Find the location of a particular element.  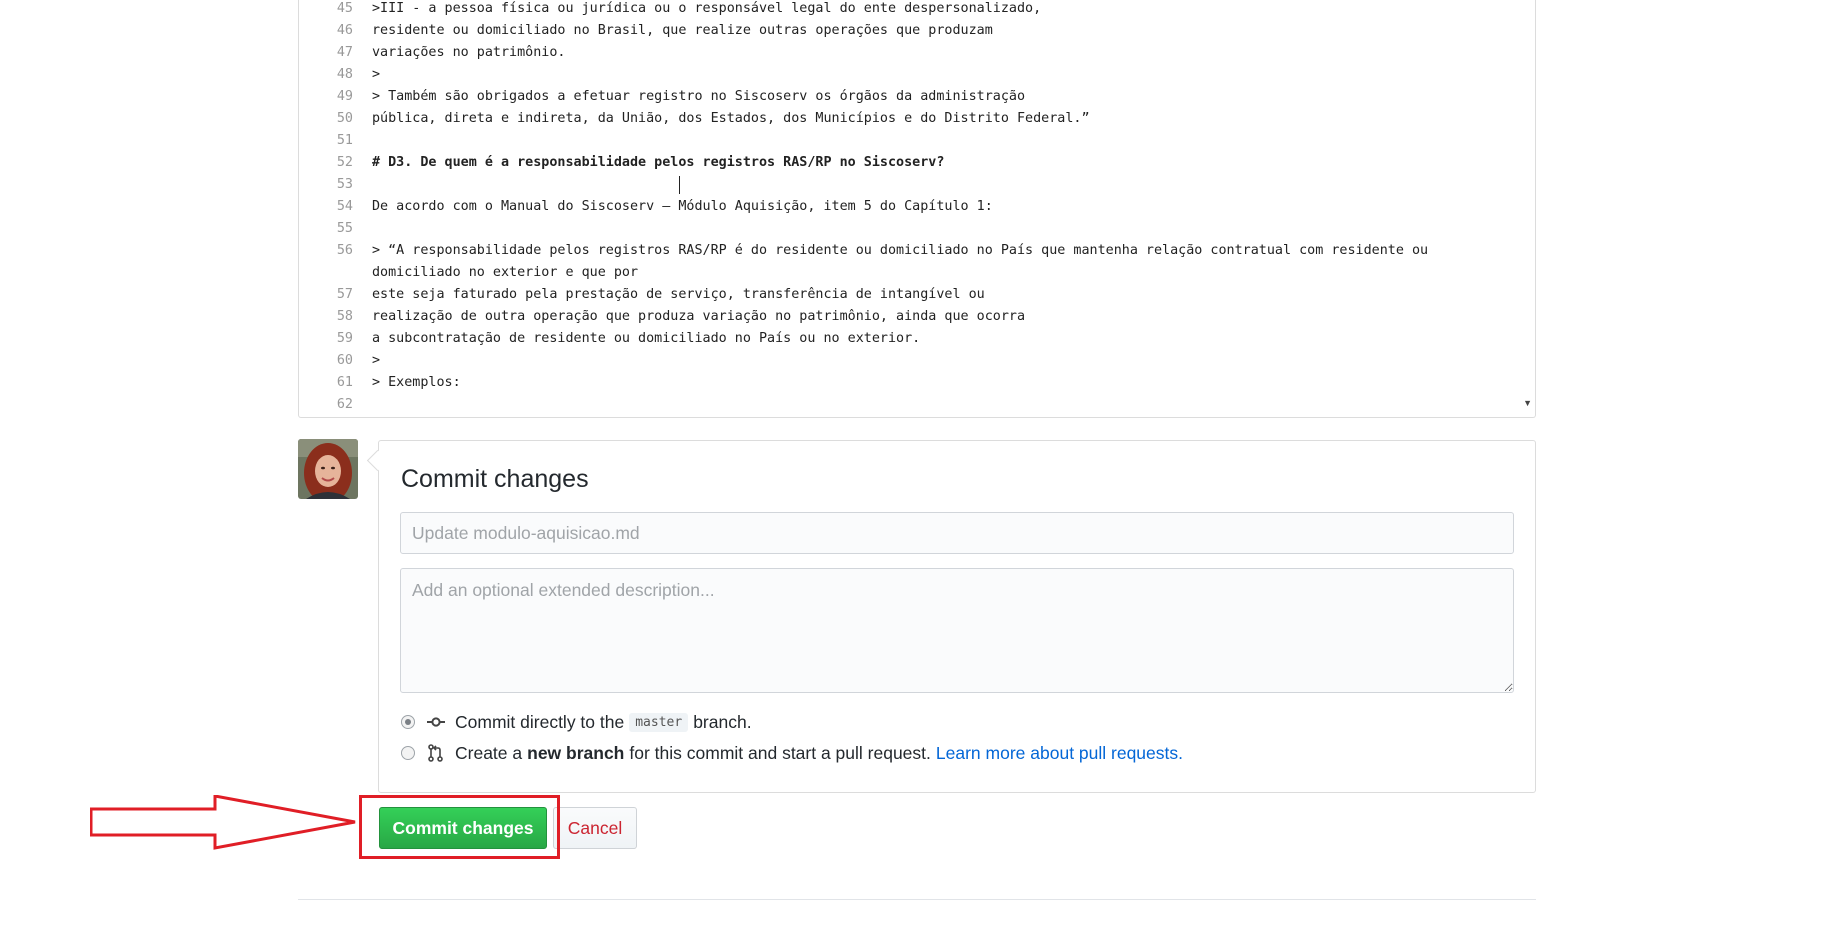

line-number: 48 is located at coordinates (344, 74).